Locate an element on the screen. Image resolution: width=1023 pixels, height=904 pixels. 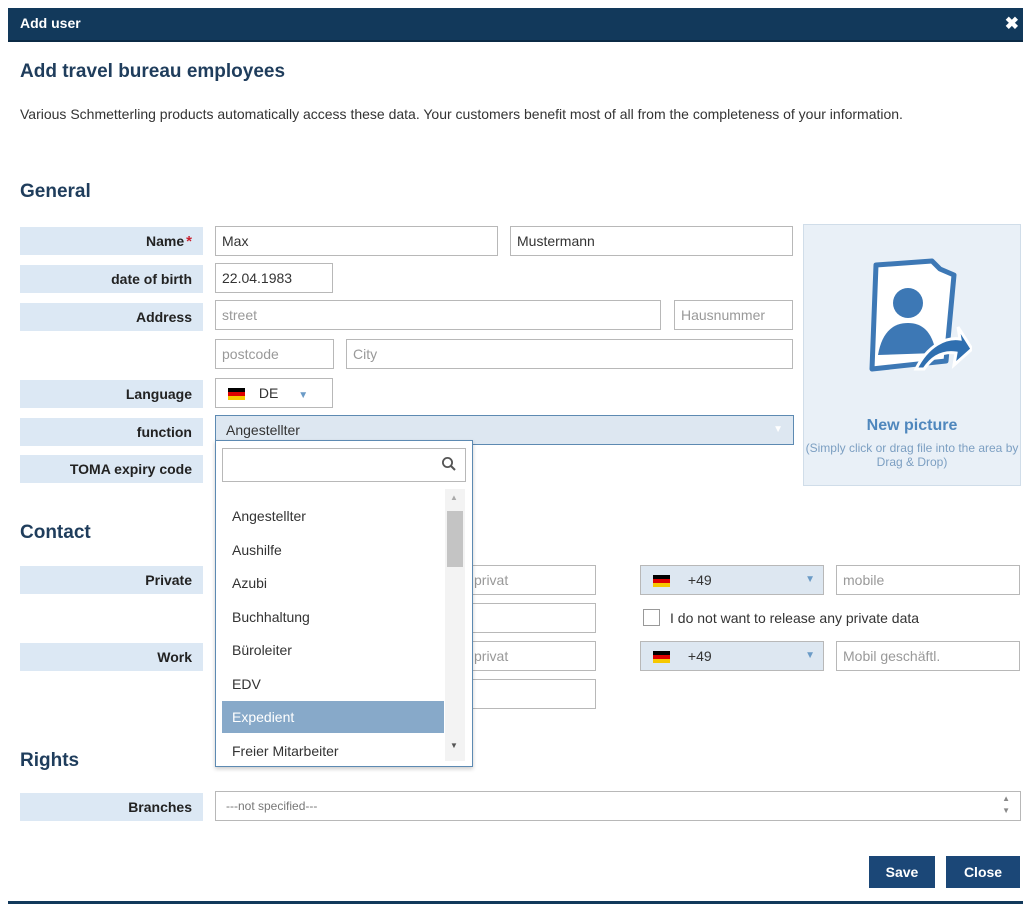
required-icon: * is located at coordinates (189, 241).